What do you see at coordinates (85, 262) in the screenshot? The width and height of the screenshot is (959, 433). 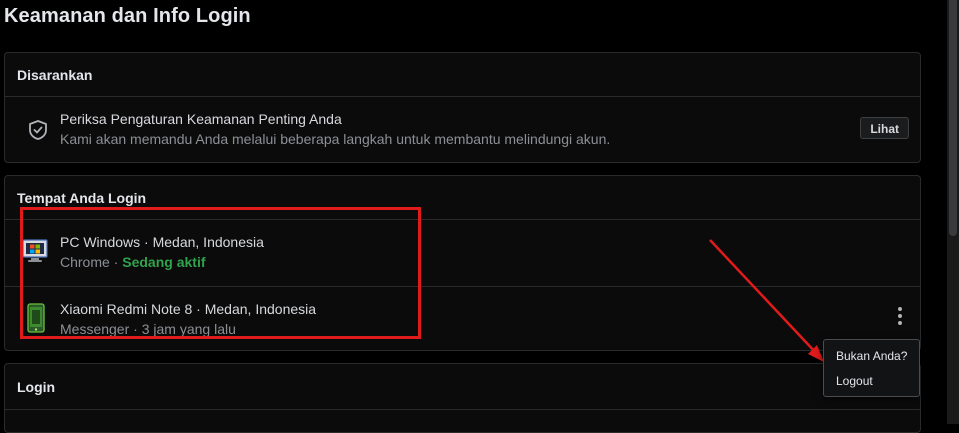 I see `device-app: Chrome` at bounding box center [85, 262].